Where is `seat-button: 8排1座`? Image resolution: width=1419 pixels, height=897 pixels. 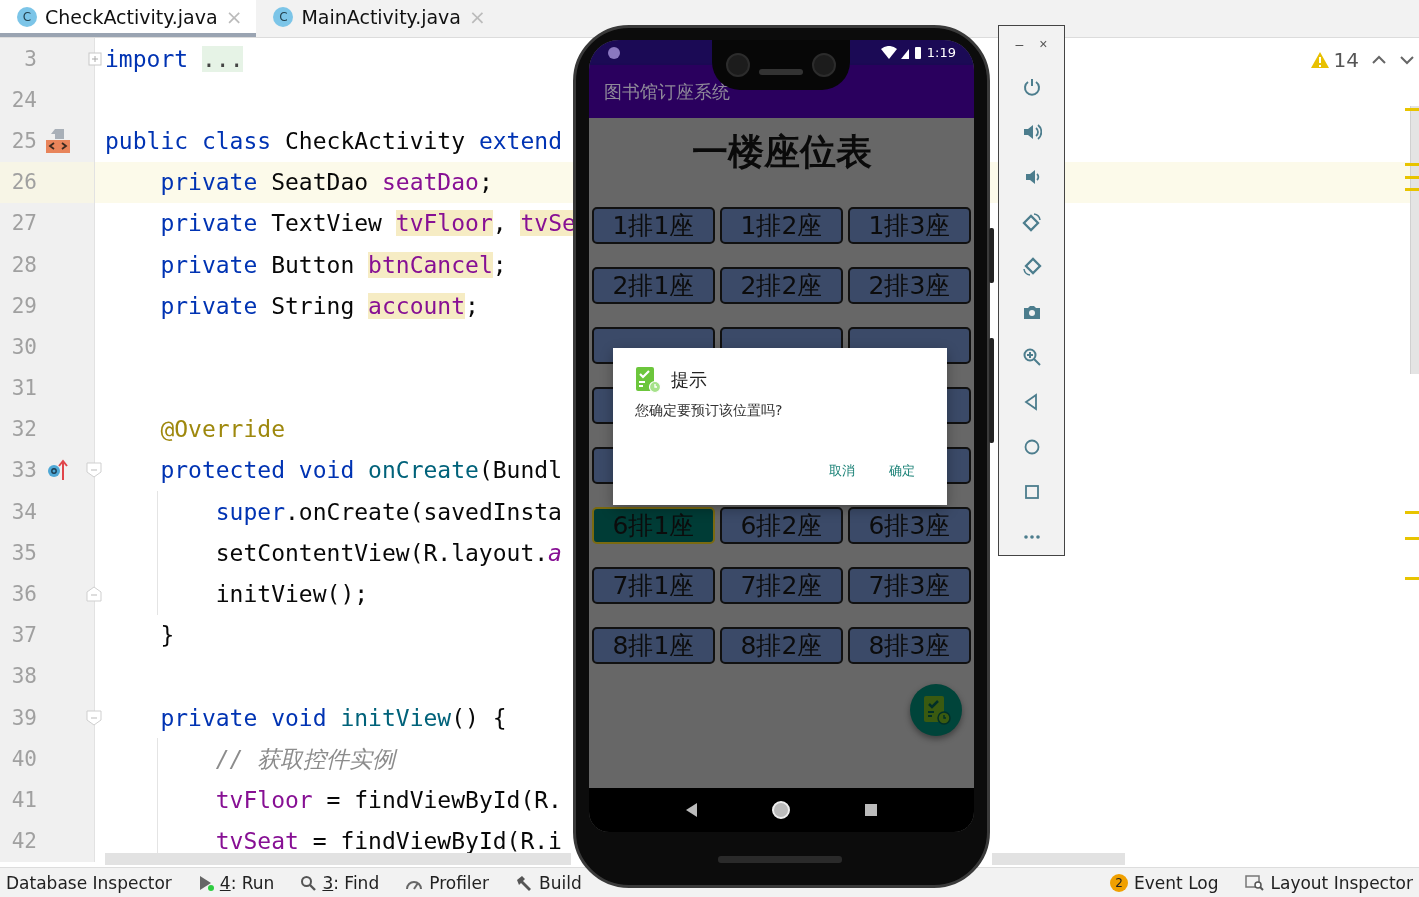
seat-button: 8排1座 is located at coordinates (653, 645).